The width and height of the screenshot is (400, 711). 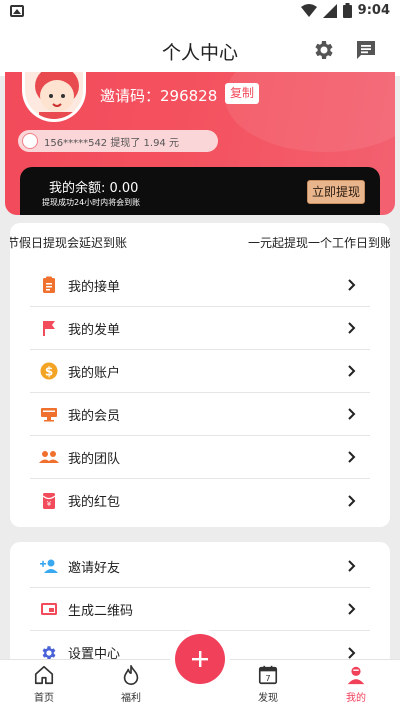 What do you see at coordinates (200, 285) in the screenshot?
I see `menu-item-my-orders: 我的接单` at bounding box center [200, 285].